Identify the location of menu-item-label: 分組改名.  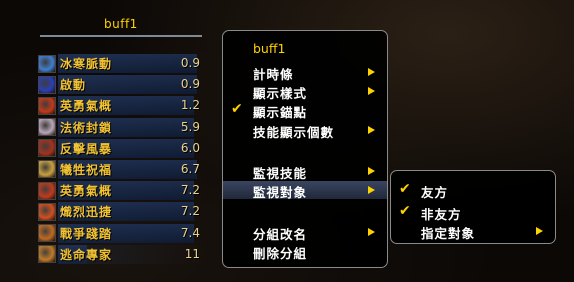
(280, 234).